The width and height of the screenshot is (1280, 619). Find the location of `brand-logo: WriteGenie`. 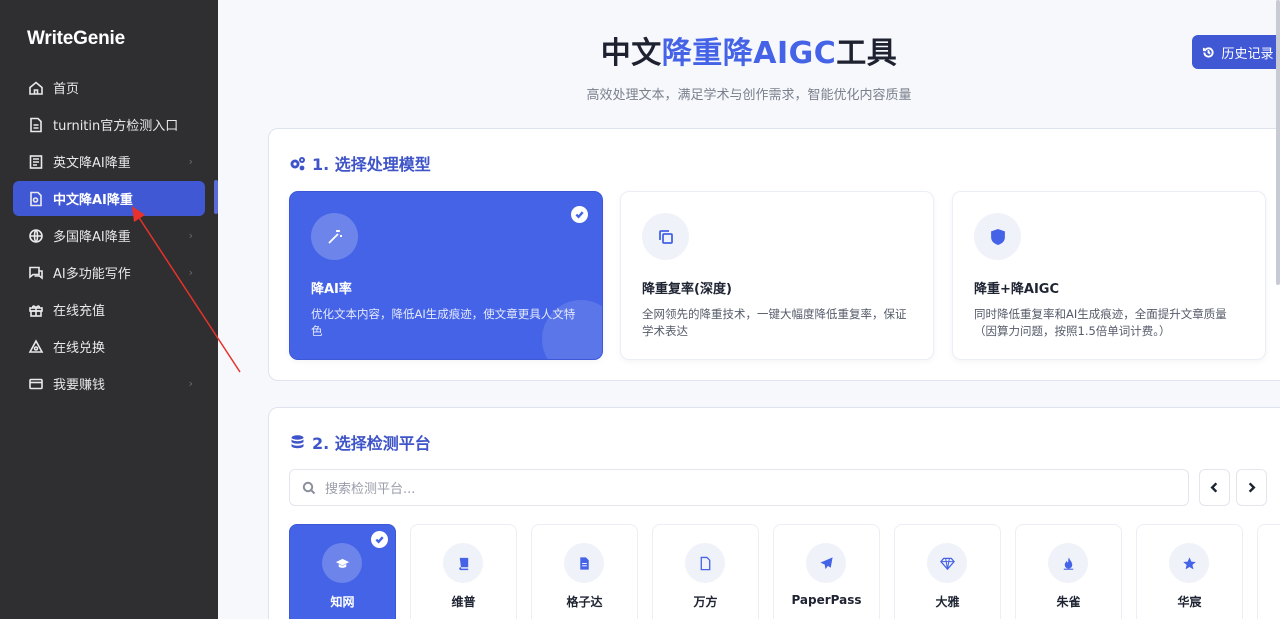

brand-logo: WriteGenie is located at coordinates (76, 39).